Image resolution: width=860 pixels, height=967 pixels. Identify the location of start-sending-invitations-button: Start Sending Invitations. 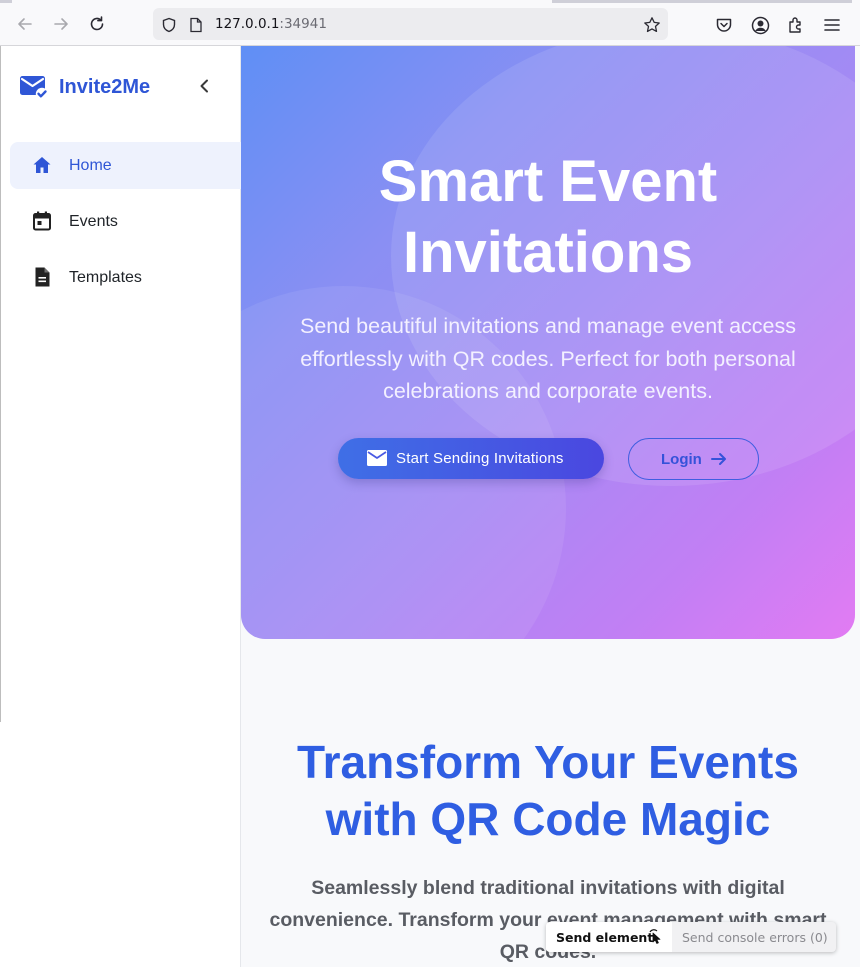
(471, 458).